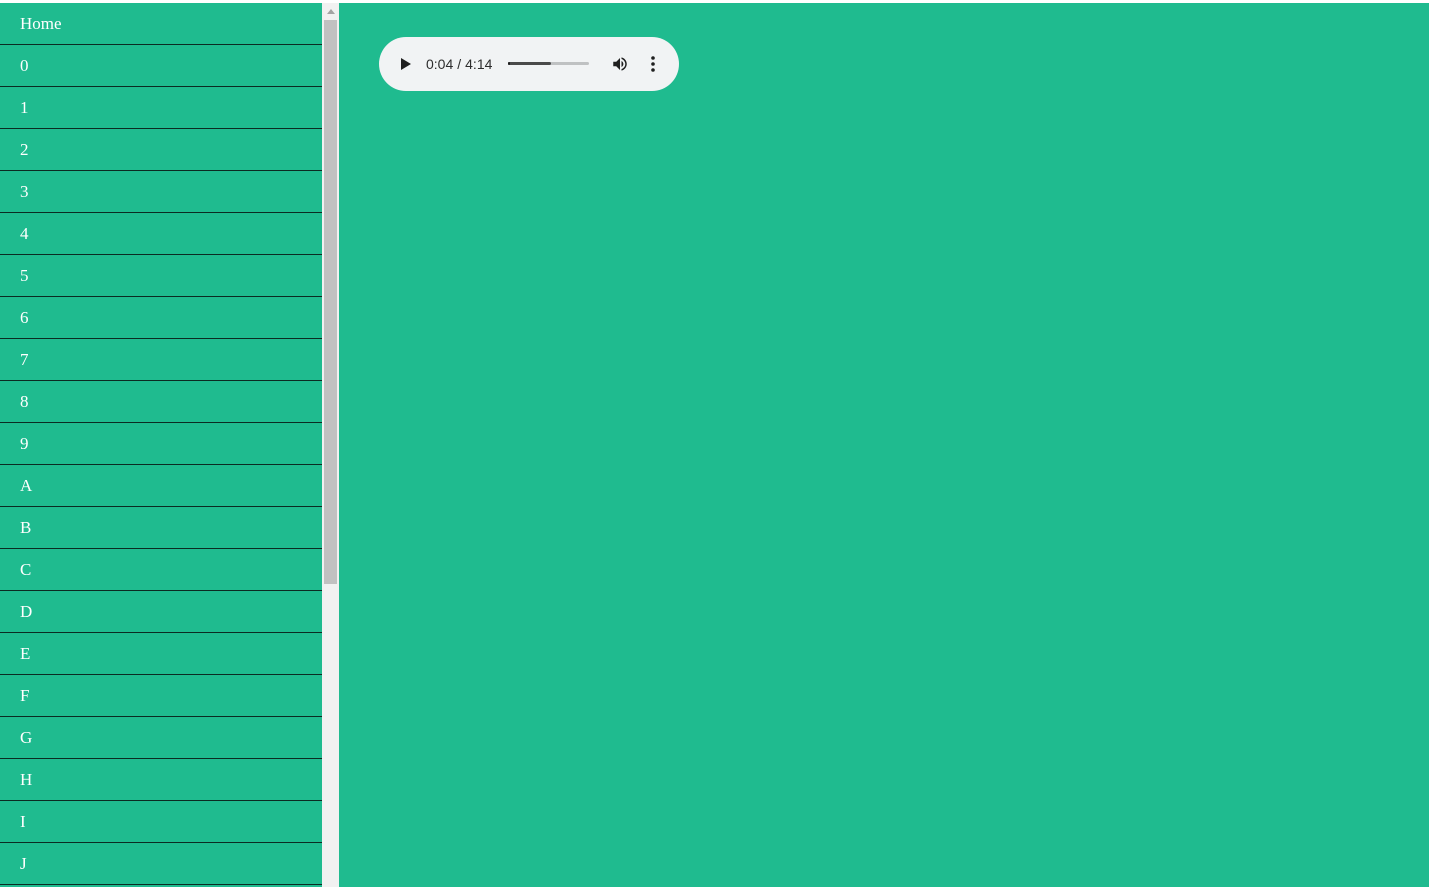  I want to click on sidebar-item-9: 9, so click(161, 444).